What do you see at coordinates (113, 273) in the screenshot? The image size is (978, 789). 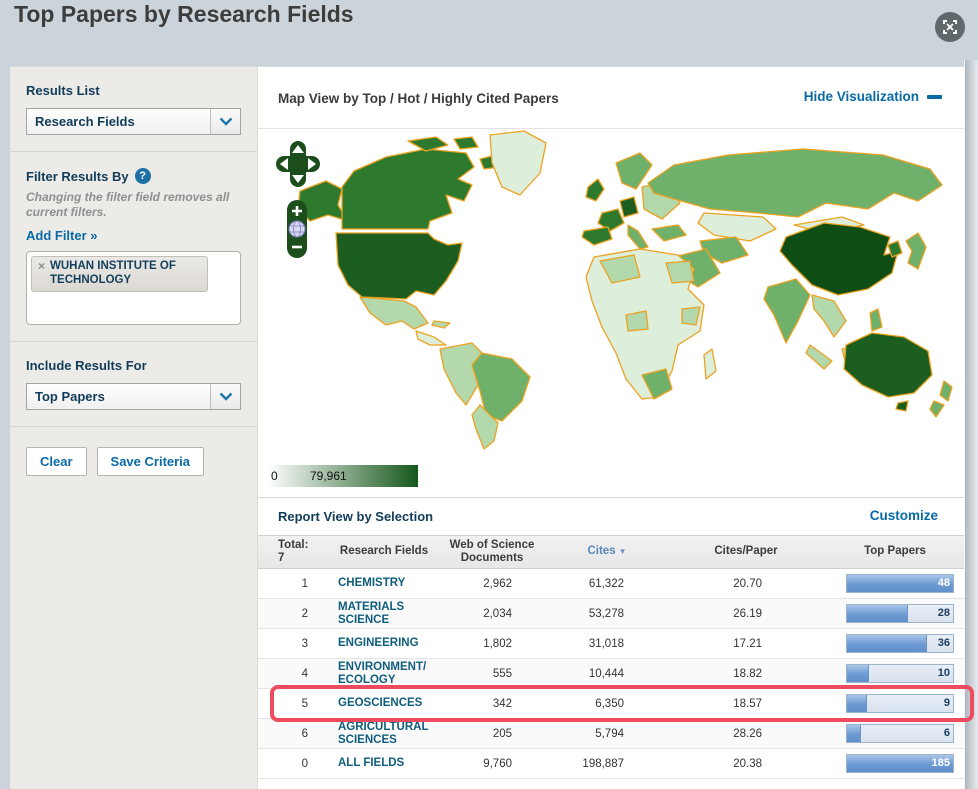 I see `filter-chip-label: WUHAN INSTITUTE OF TECHNOLOGY` at bounding box center [113, 273].